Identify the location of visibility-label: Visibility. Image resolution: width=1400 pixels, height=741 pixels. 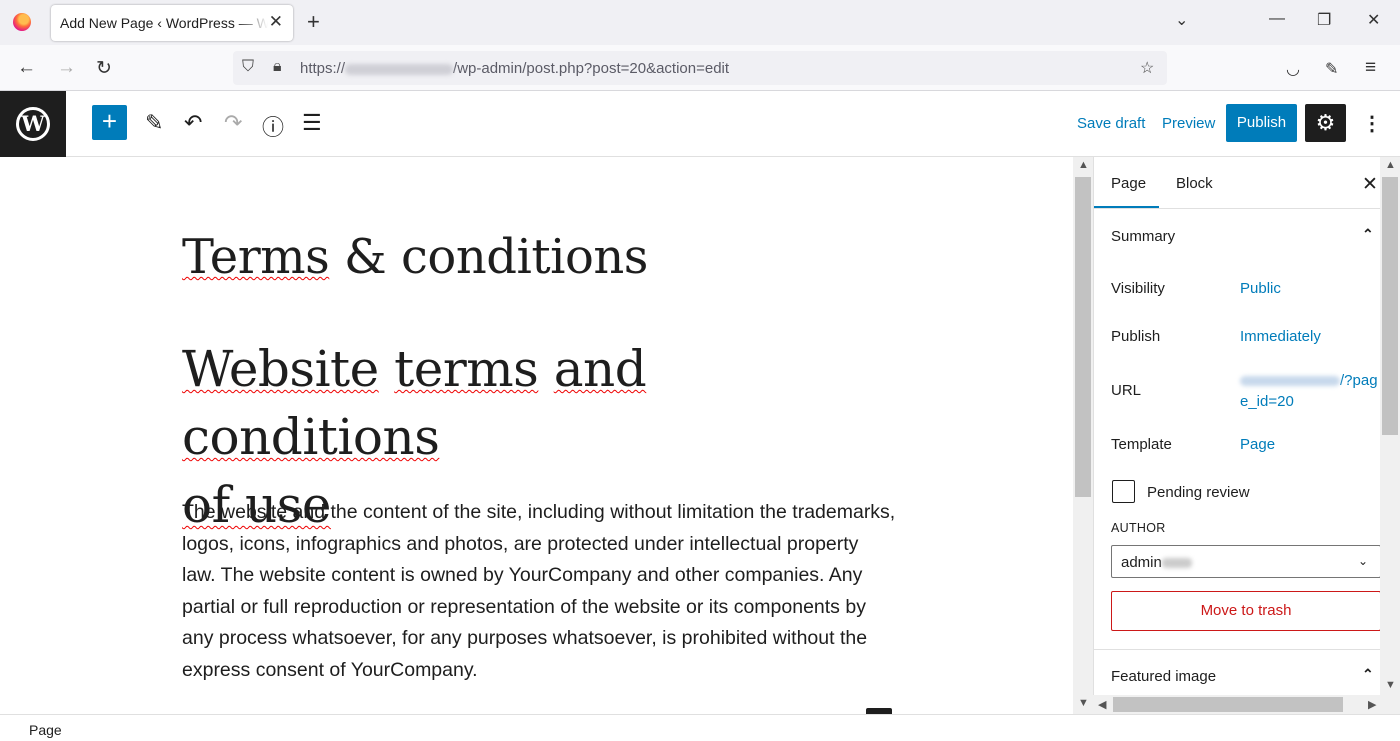
(1138, 288).